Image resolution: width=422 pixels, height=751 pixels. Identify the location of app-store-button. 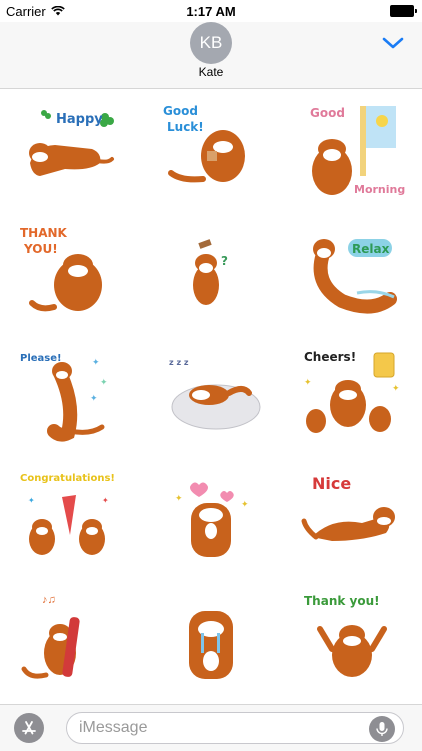
(29, 728).